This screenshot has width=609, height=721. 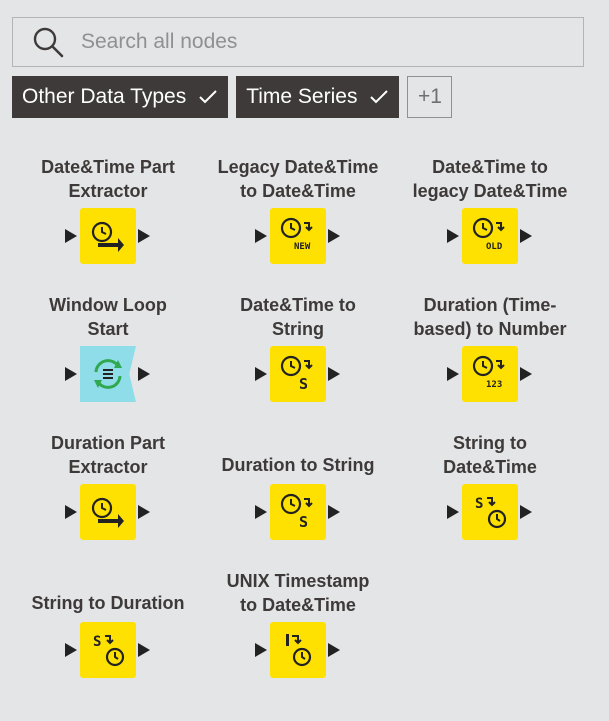 I want to click on node-clock-extract: Date&Time Part Extractor, so click(x=108, y=210).